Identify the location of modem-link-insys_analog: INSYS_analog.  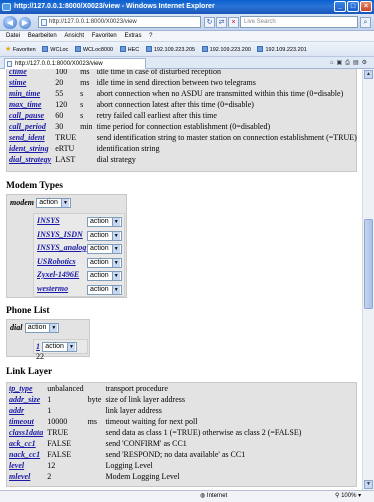
(61, 247).